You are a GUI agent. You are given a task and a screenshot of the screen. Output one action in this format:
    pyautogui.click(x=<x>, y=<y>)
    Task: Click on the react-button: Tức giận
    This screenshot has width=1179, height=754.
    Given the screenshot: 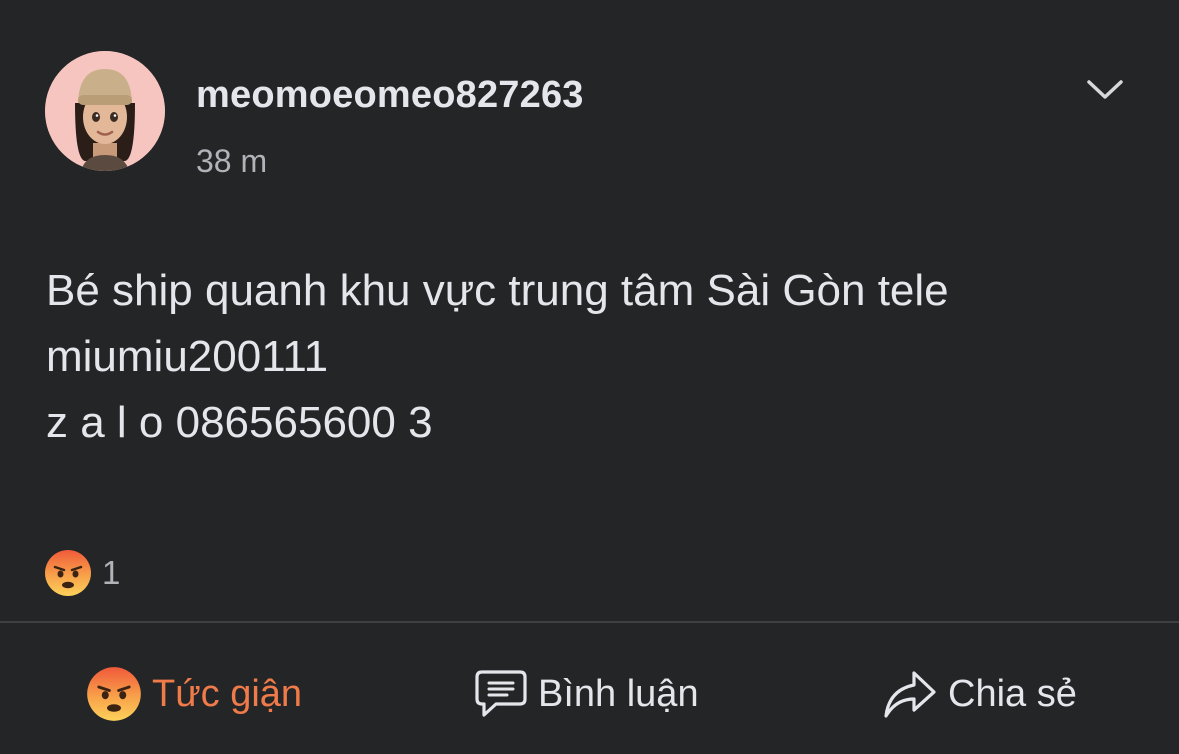 What is the action you would take?
    pyautogui.click(x=194, y=694)
    